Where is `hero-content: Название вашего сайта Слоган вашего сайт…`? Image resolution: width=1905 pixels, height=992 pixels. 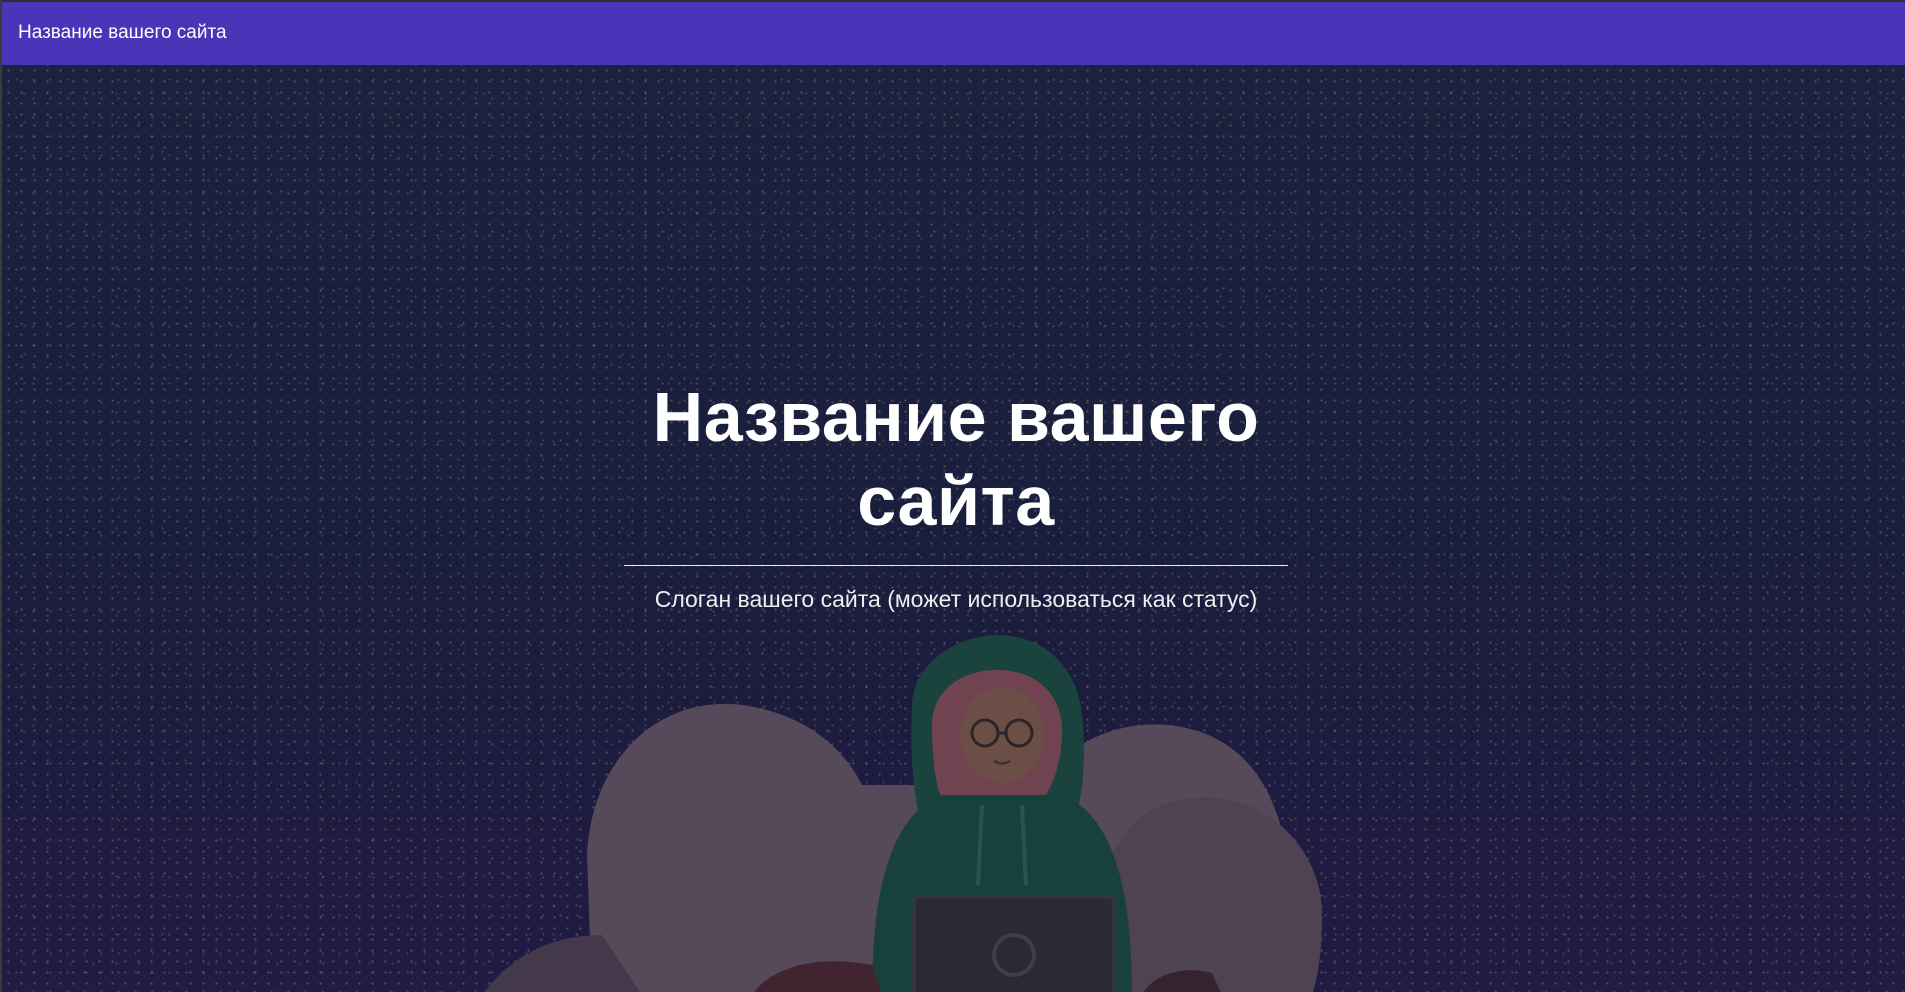 hero-content: Название вашего сайта Слоган вашего сайт… is located at coordinates (956, 494).